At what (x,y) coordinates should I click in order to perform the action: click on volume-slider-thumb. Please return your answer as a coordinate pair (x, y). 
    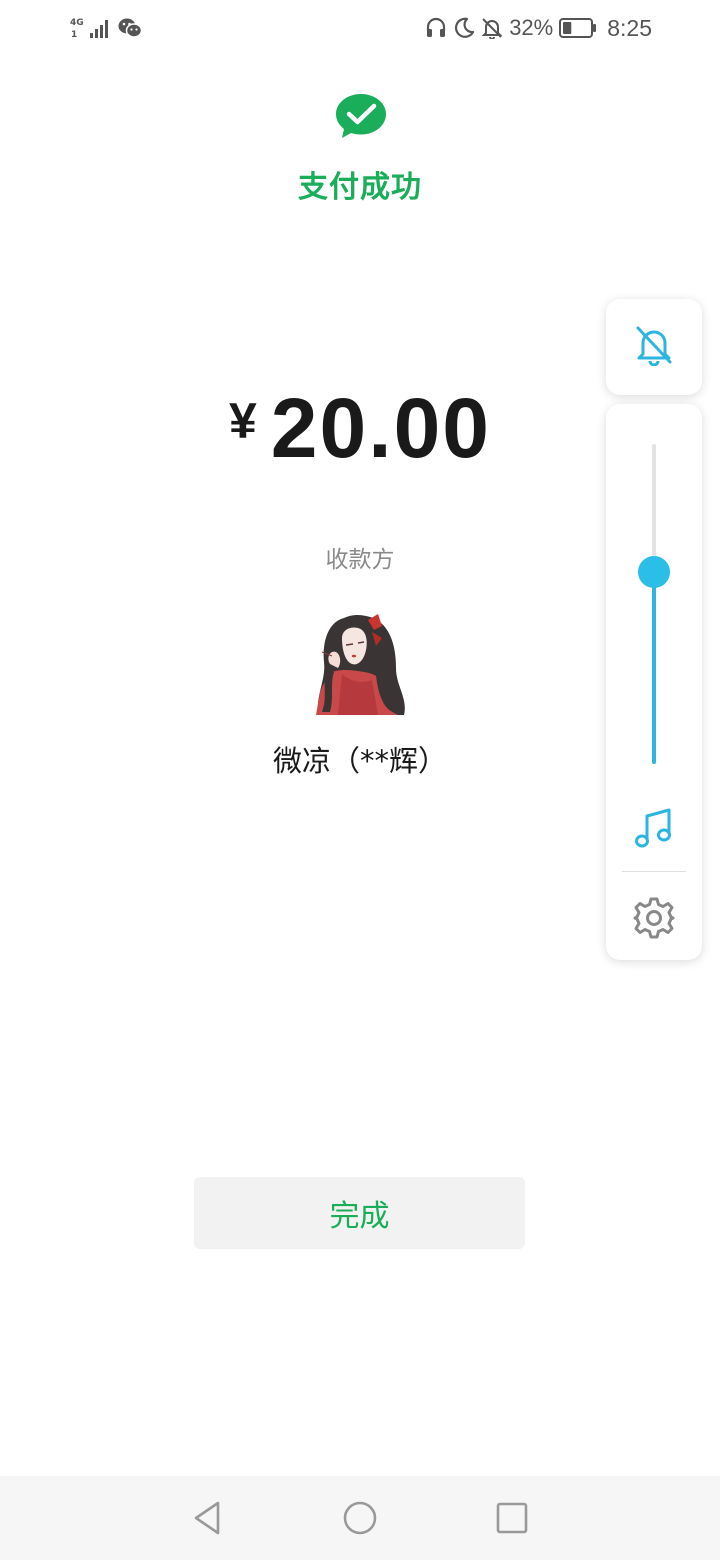
    Looking at the image, I should click on (654, 572).